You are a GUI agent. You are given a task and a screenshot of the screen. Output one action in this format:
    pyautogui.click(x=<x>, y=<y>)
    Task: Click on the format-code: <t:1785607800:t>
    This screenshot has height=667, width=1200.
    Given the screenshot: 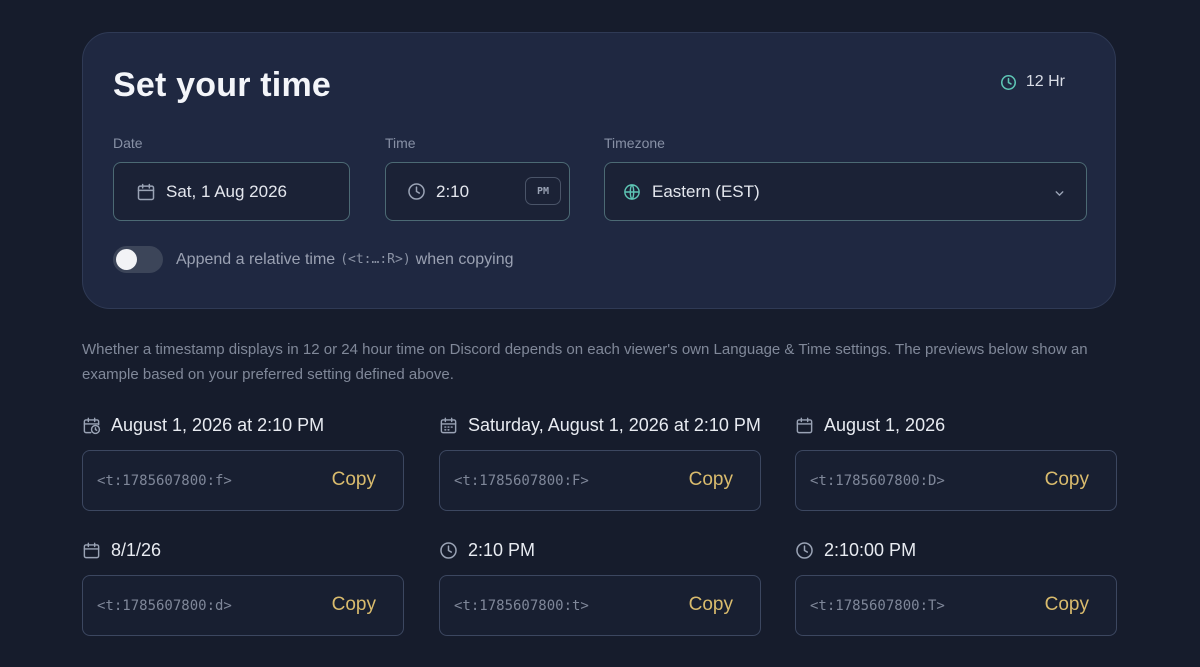 What is the action you would take?
    pyautogui.click(x=521, y=605)
    